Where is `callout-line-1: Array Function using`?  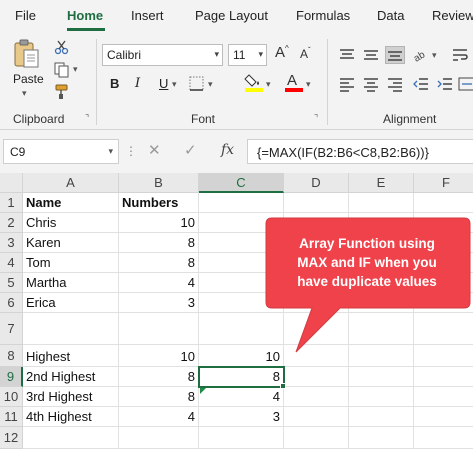 callout-line-1: Array Function using is located at coordinates (367, 243).